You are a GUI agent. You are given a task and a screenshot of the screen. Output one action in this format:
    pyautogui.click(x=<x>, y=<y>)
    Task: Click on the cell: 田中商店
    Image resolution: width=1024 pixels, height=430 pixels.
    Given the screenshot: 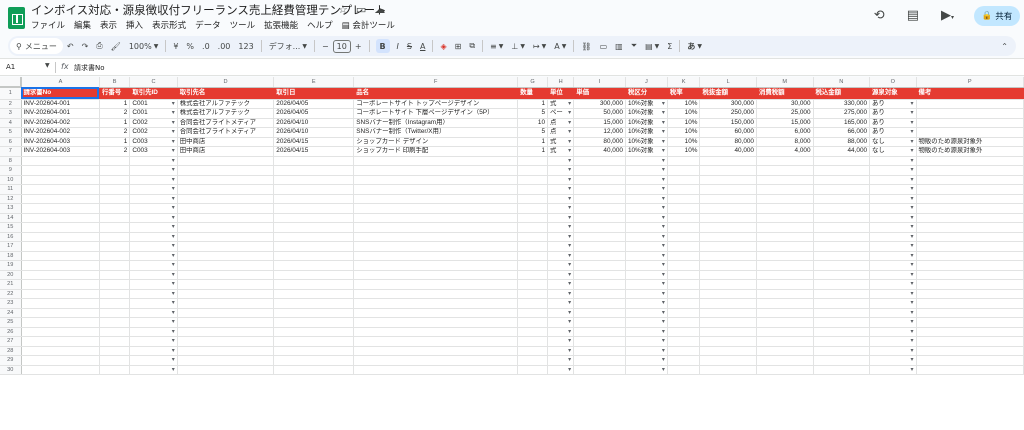 What is the action you would take?
    pyautogui.click(x=226, y=151)
    